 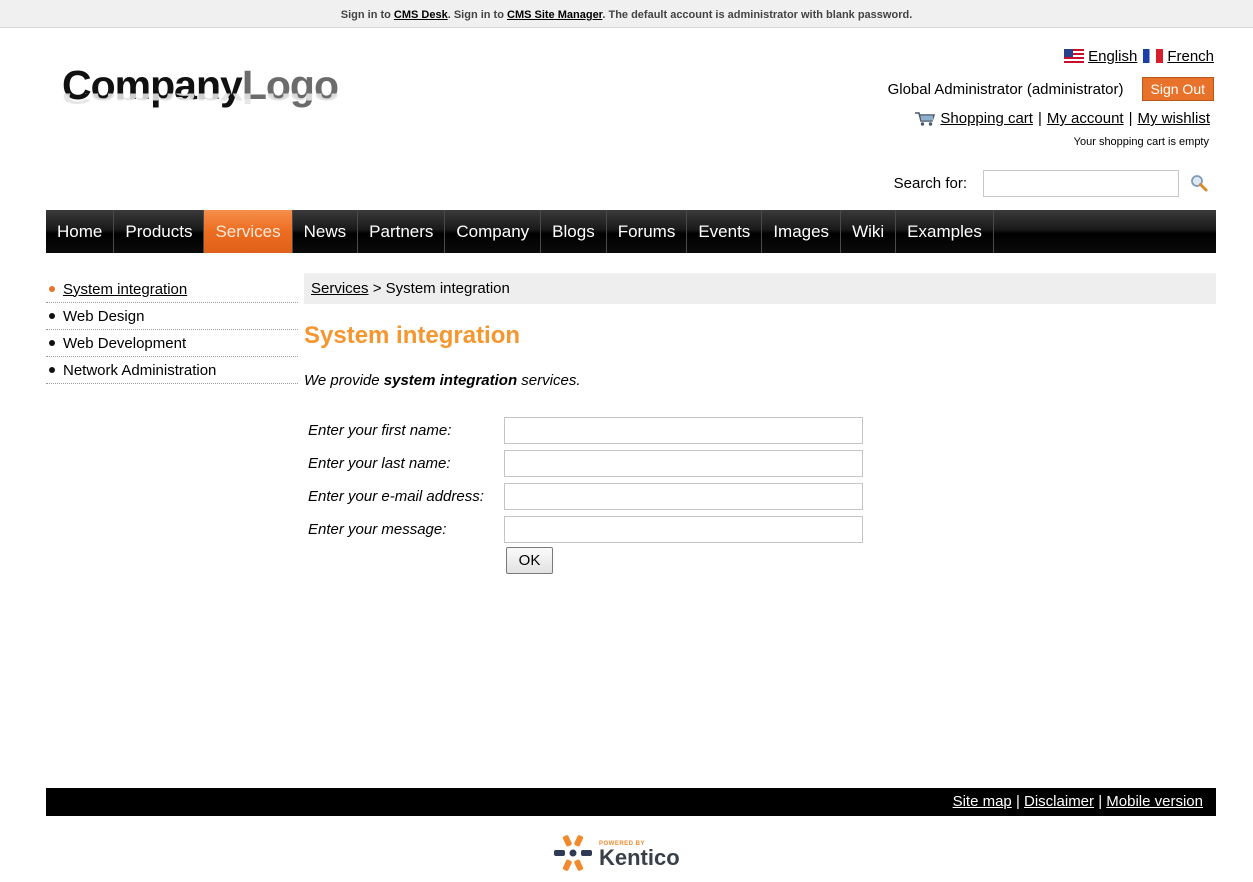 What do you see at coordinates (125, 289) in the screenshot?
I see `submenu-link: System integration` at bounding box center [125, 289].